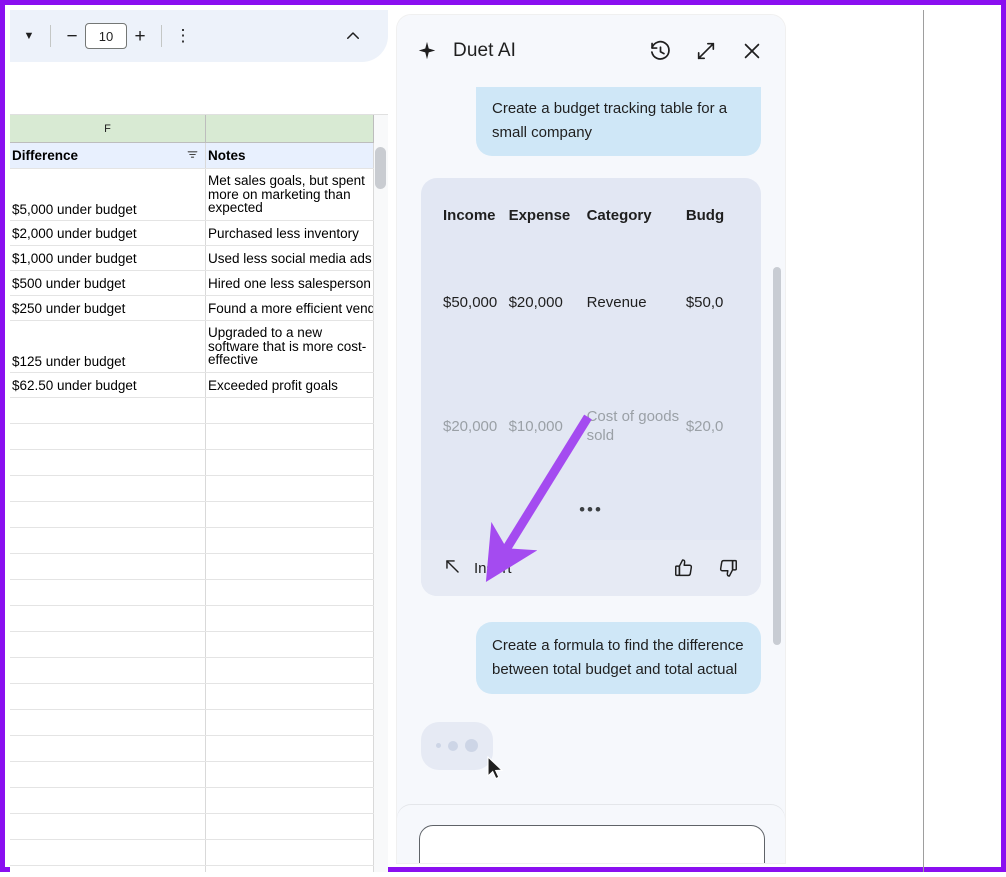 This screenshot has width=1006, height=877. What do you see at coordinates (728, 568) in the screenshot?
I see `thumb-down-icon` at bounding box center [728, 568].